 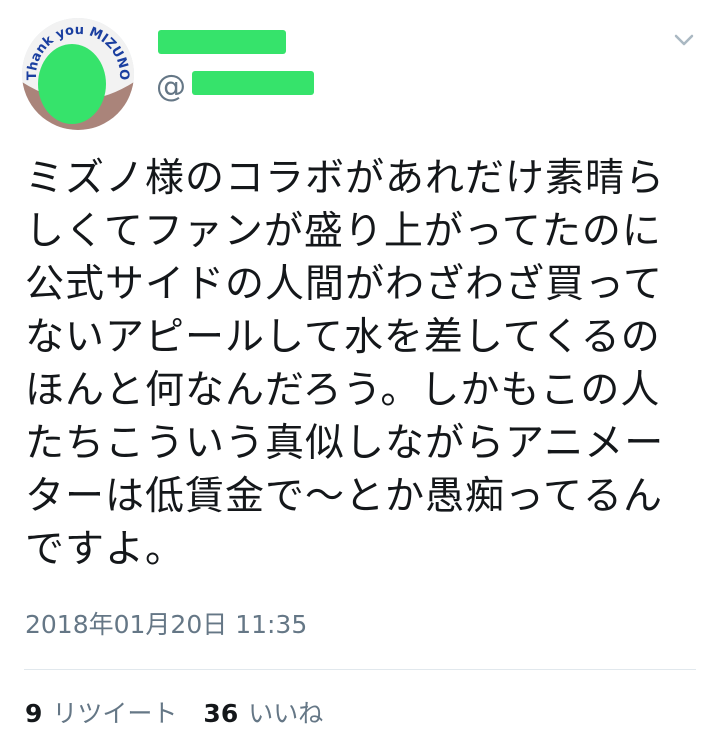 I want to click on divider, so click(x=360, y=669).